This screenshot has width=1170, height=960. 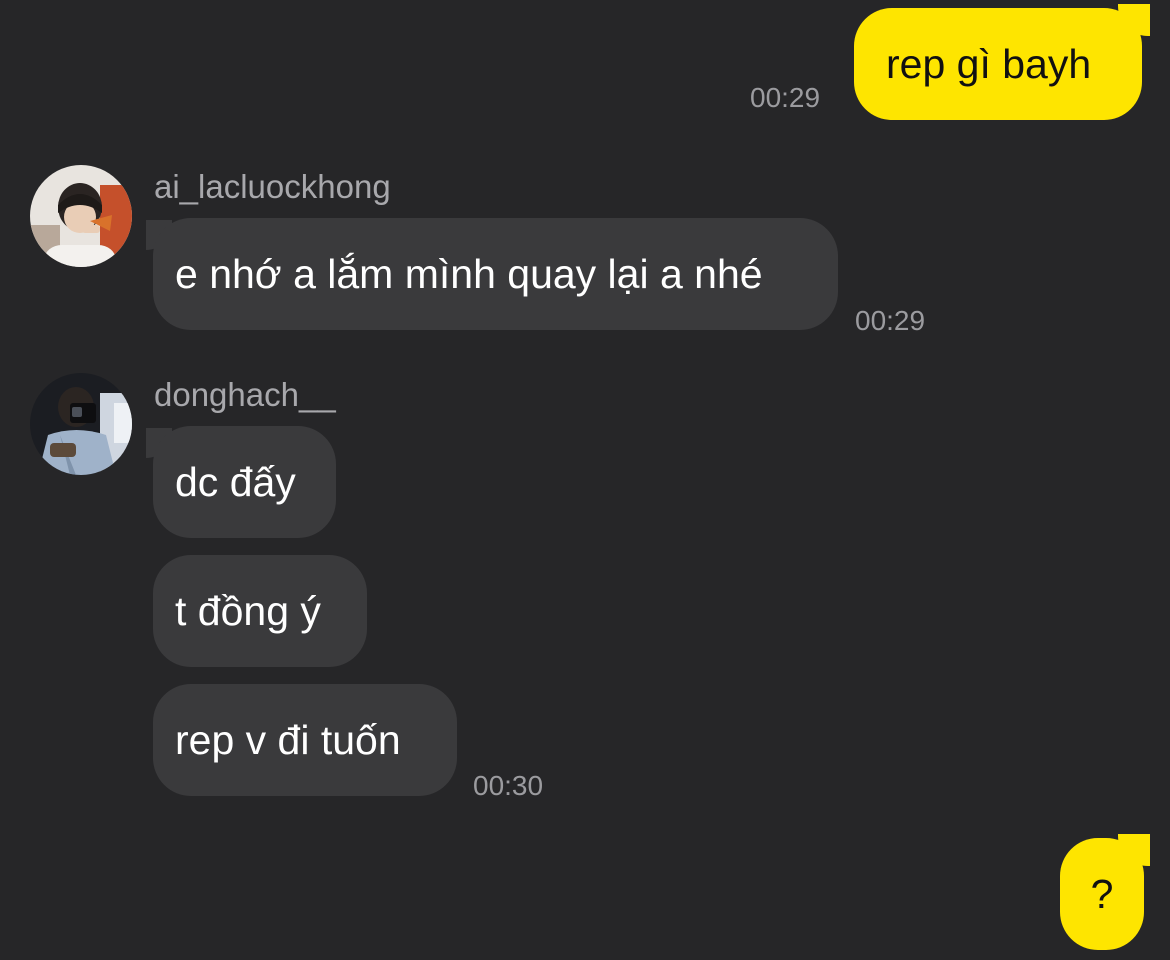 I want to click on incoming-message-bubble: e nhớ a lắm mình quay lại a nhé, so click(x=495, y=274).